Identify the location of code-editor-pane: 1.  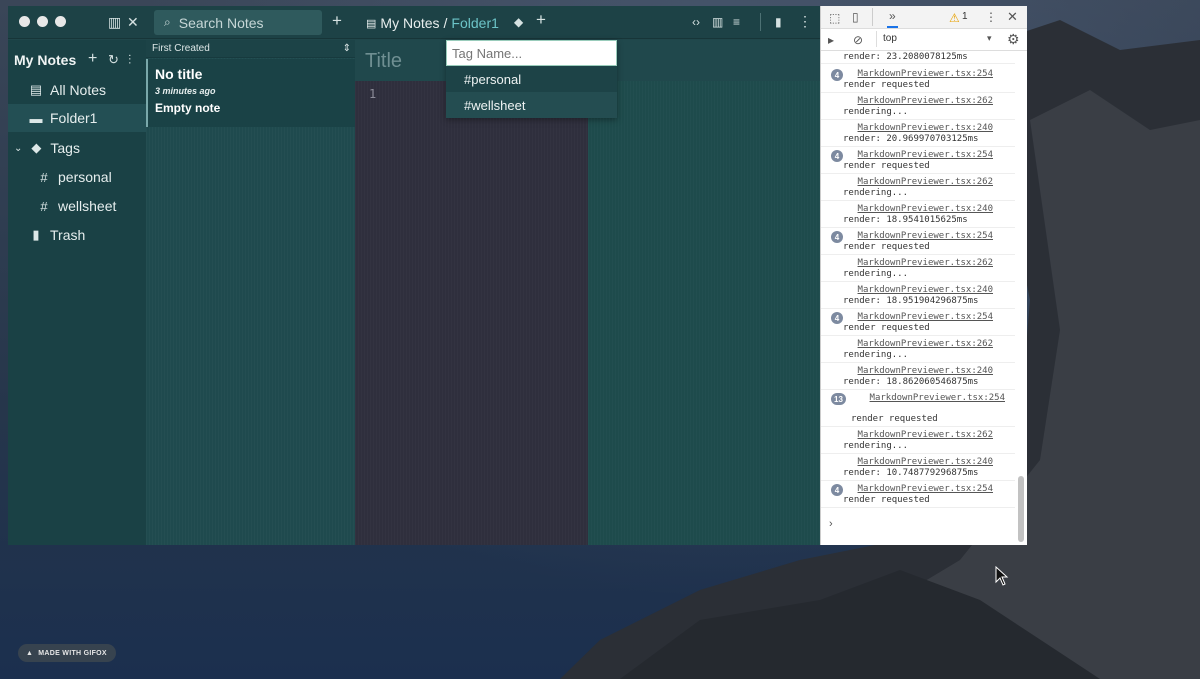
(471, 313).